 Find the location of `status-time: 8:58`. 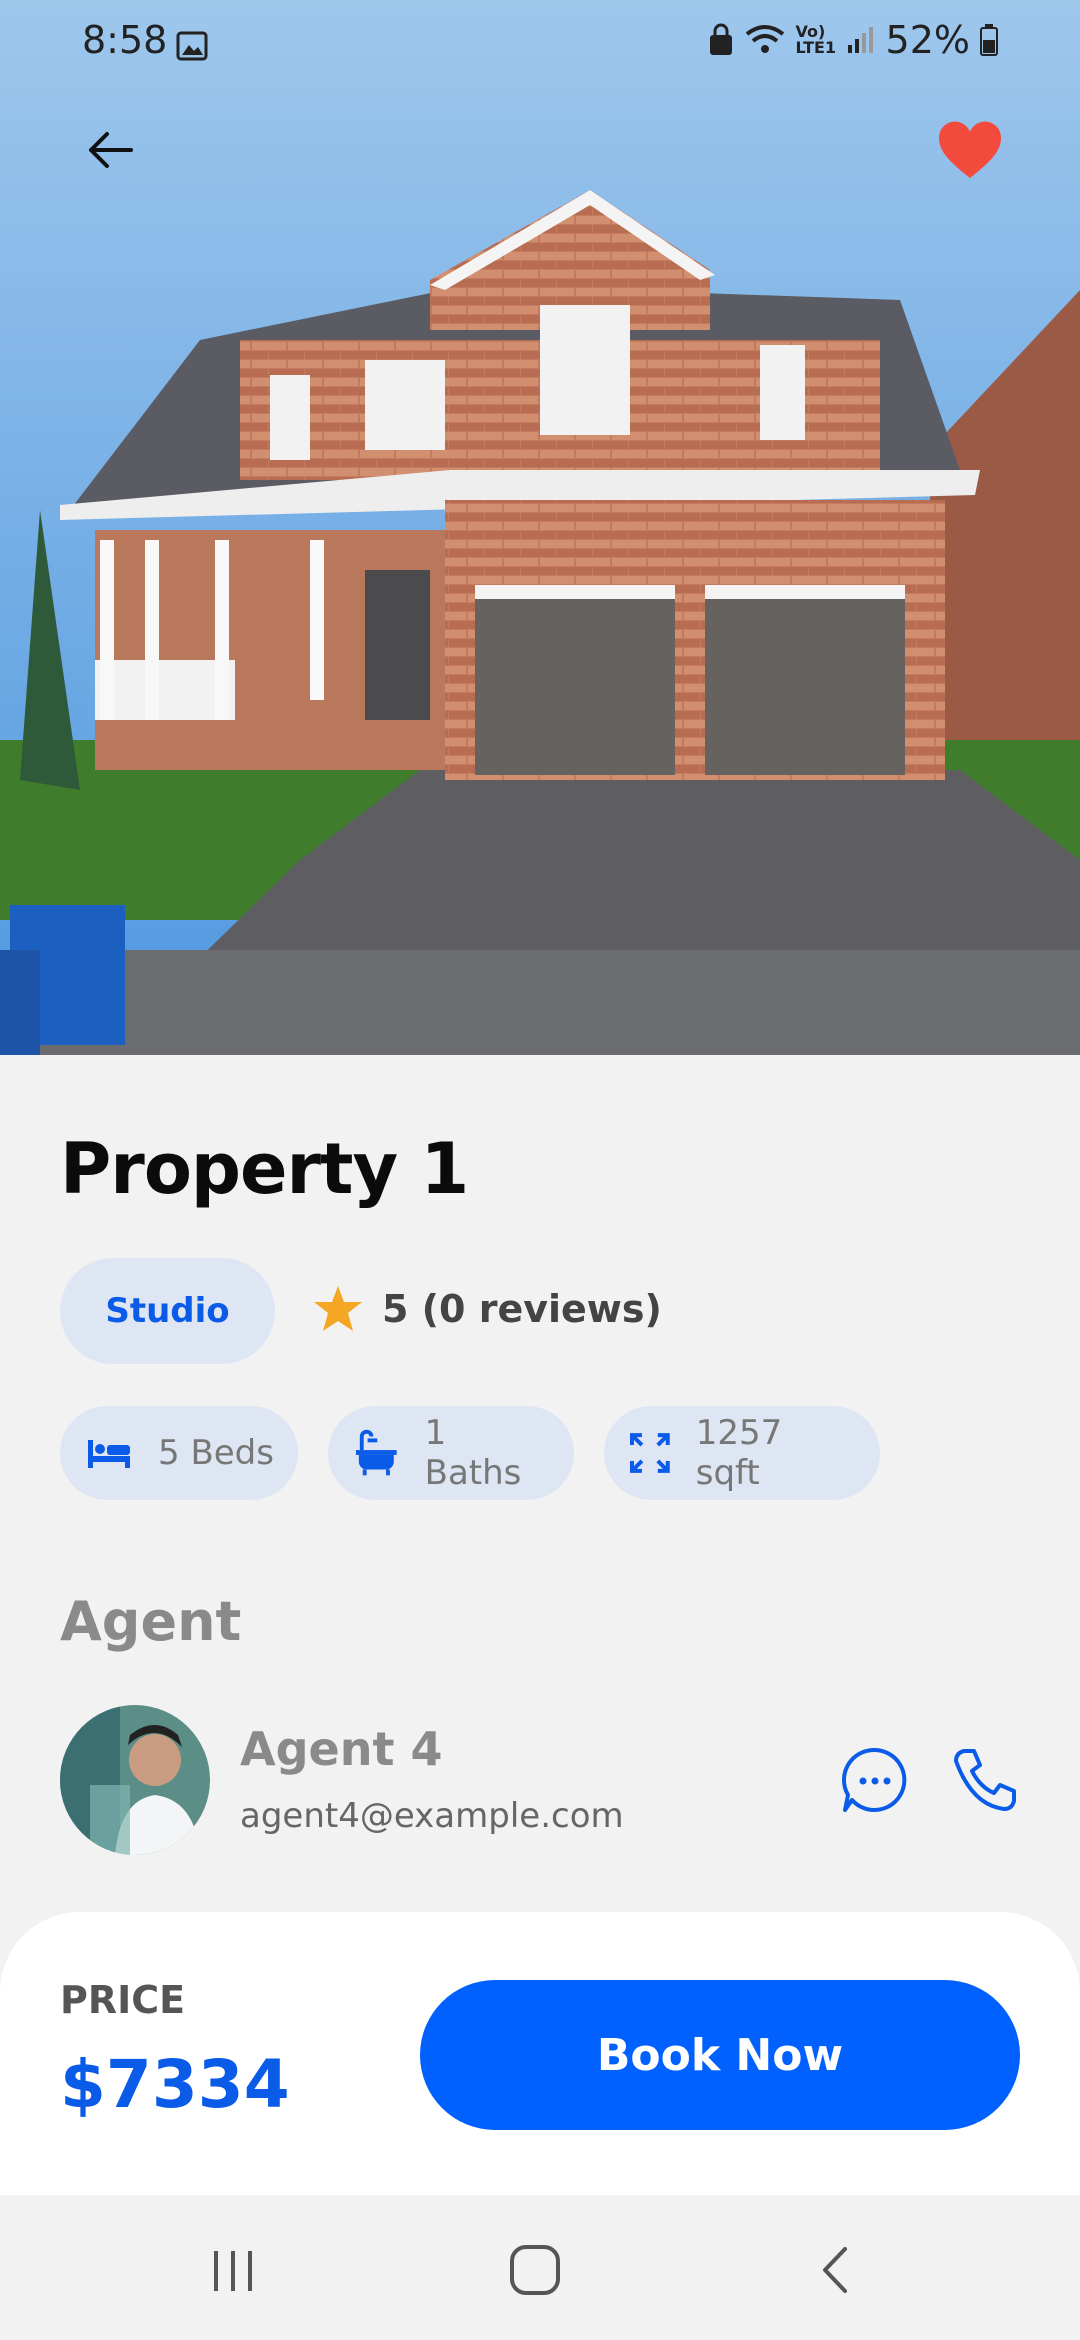

status-time: 8:58 is located at coordinates (125, 40).